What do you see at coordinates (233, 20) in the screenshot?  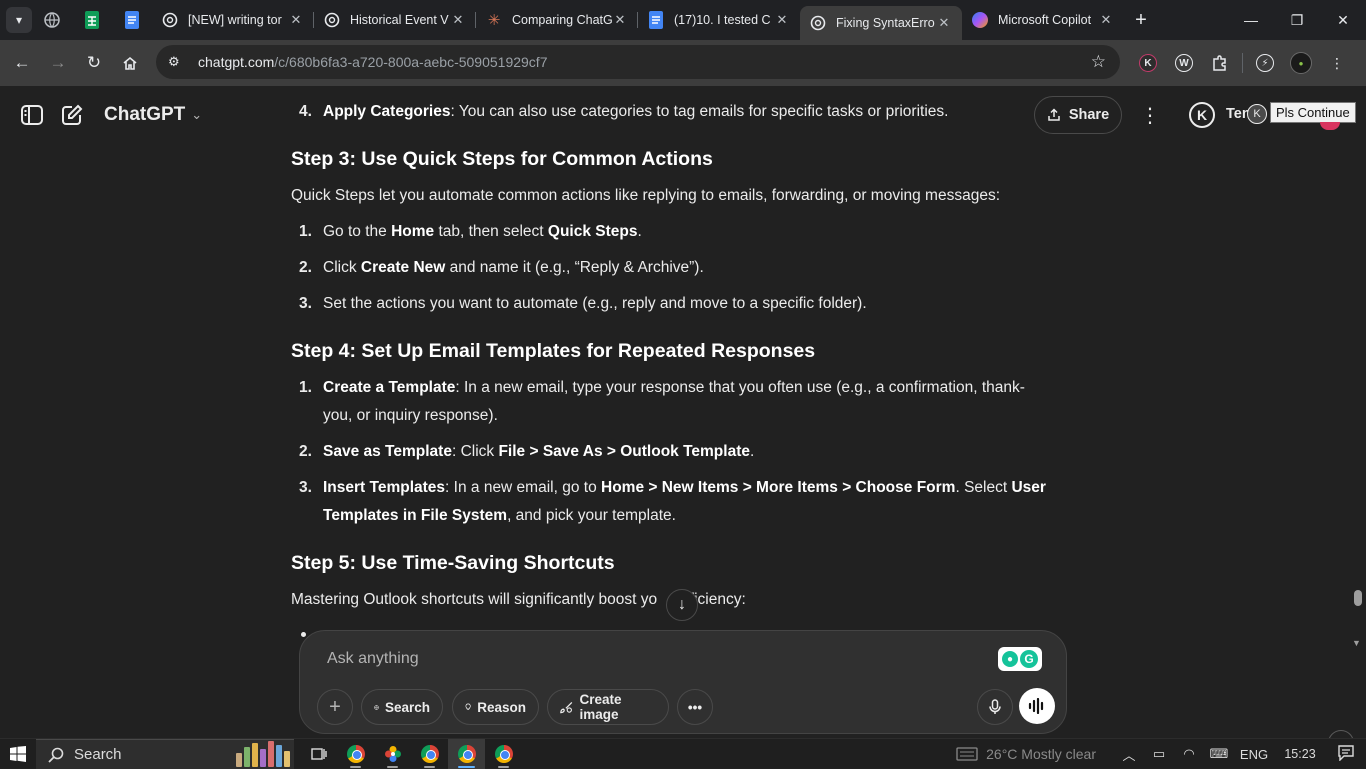 I see `tab-new-writing: [NEW] writing tor ✕` at bounding box center [233, 20].